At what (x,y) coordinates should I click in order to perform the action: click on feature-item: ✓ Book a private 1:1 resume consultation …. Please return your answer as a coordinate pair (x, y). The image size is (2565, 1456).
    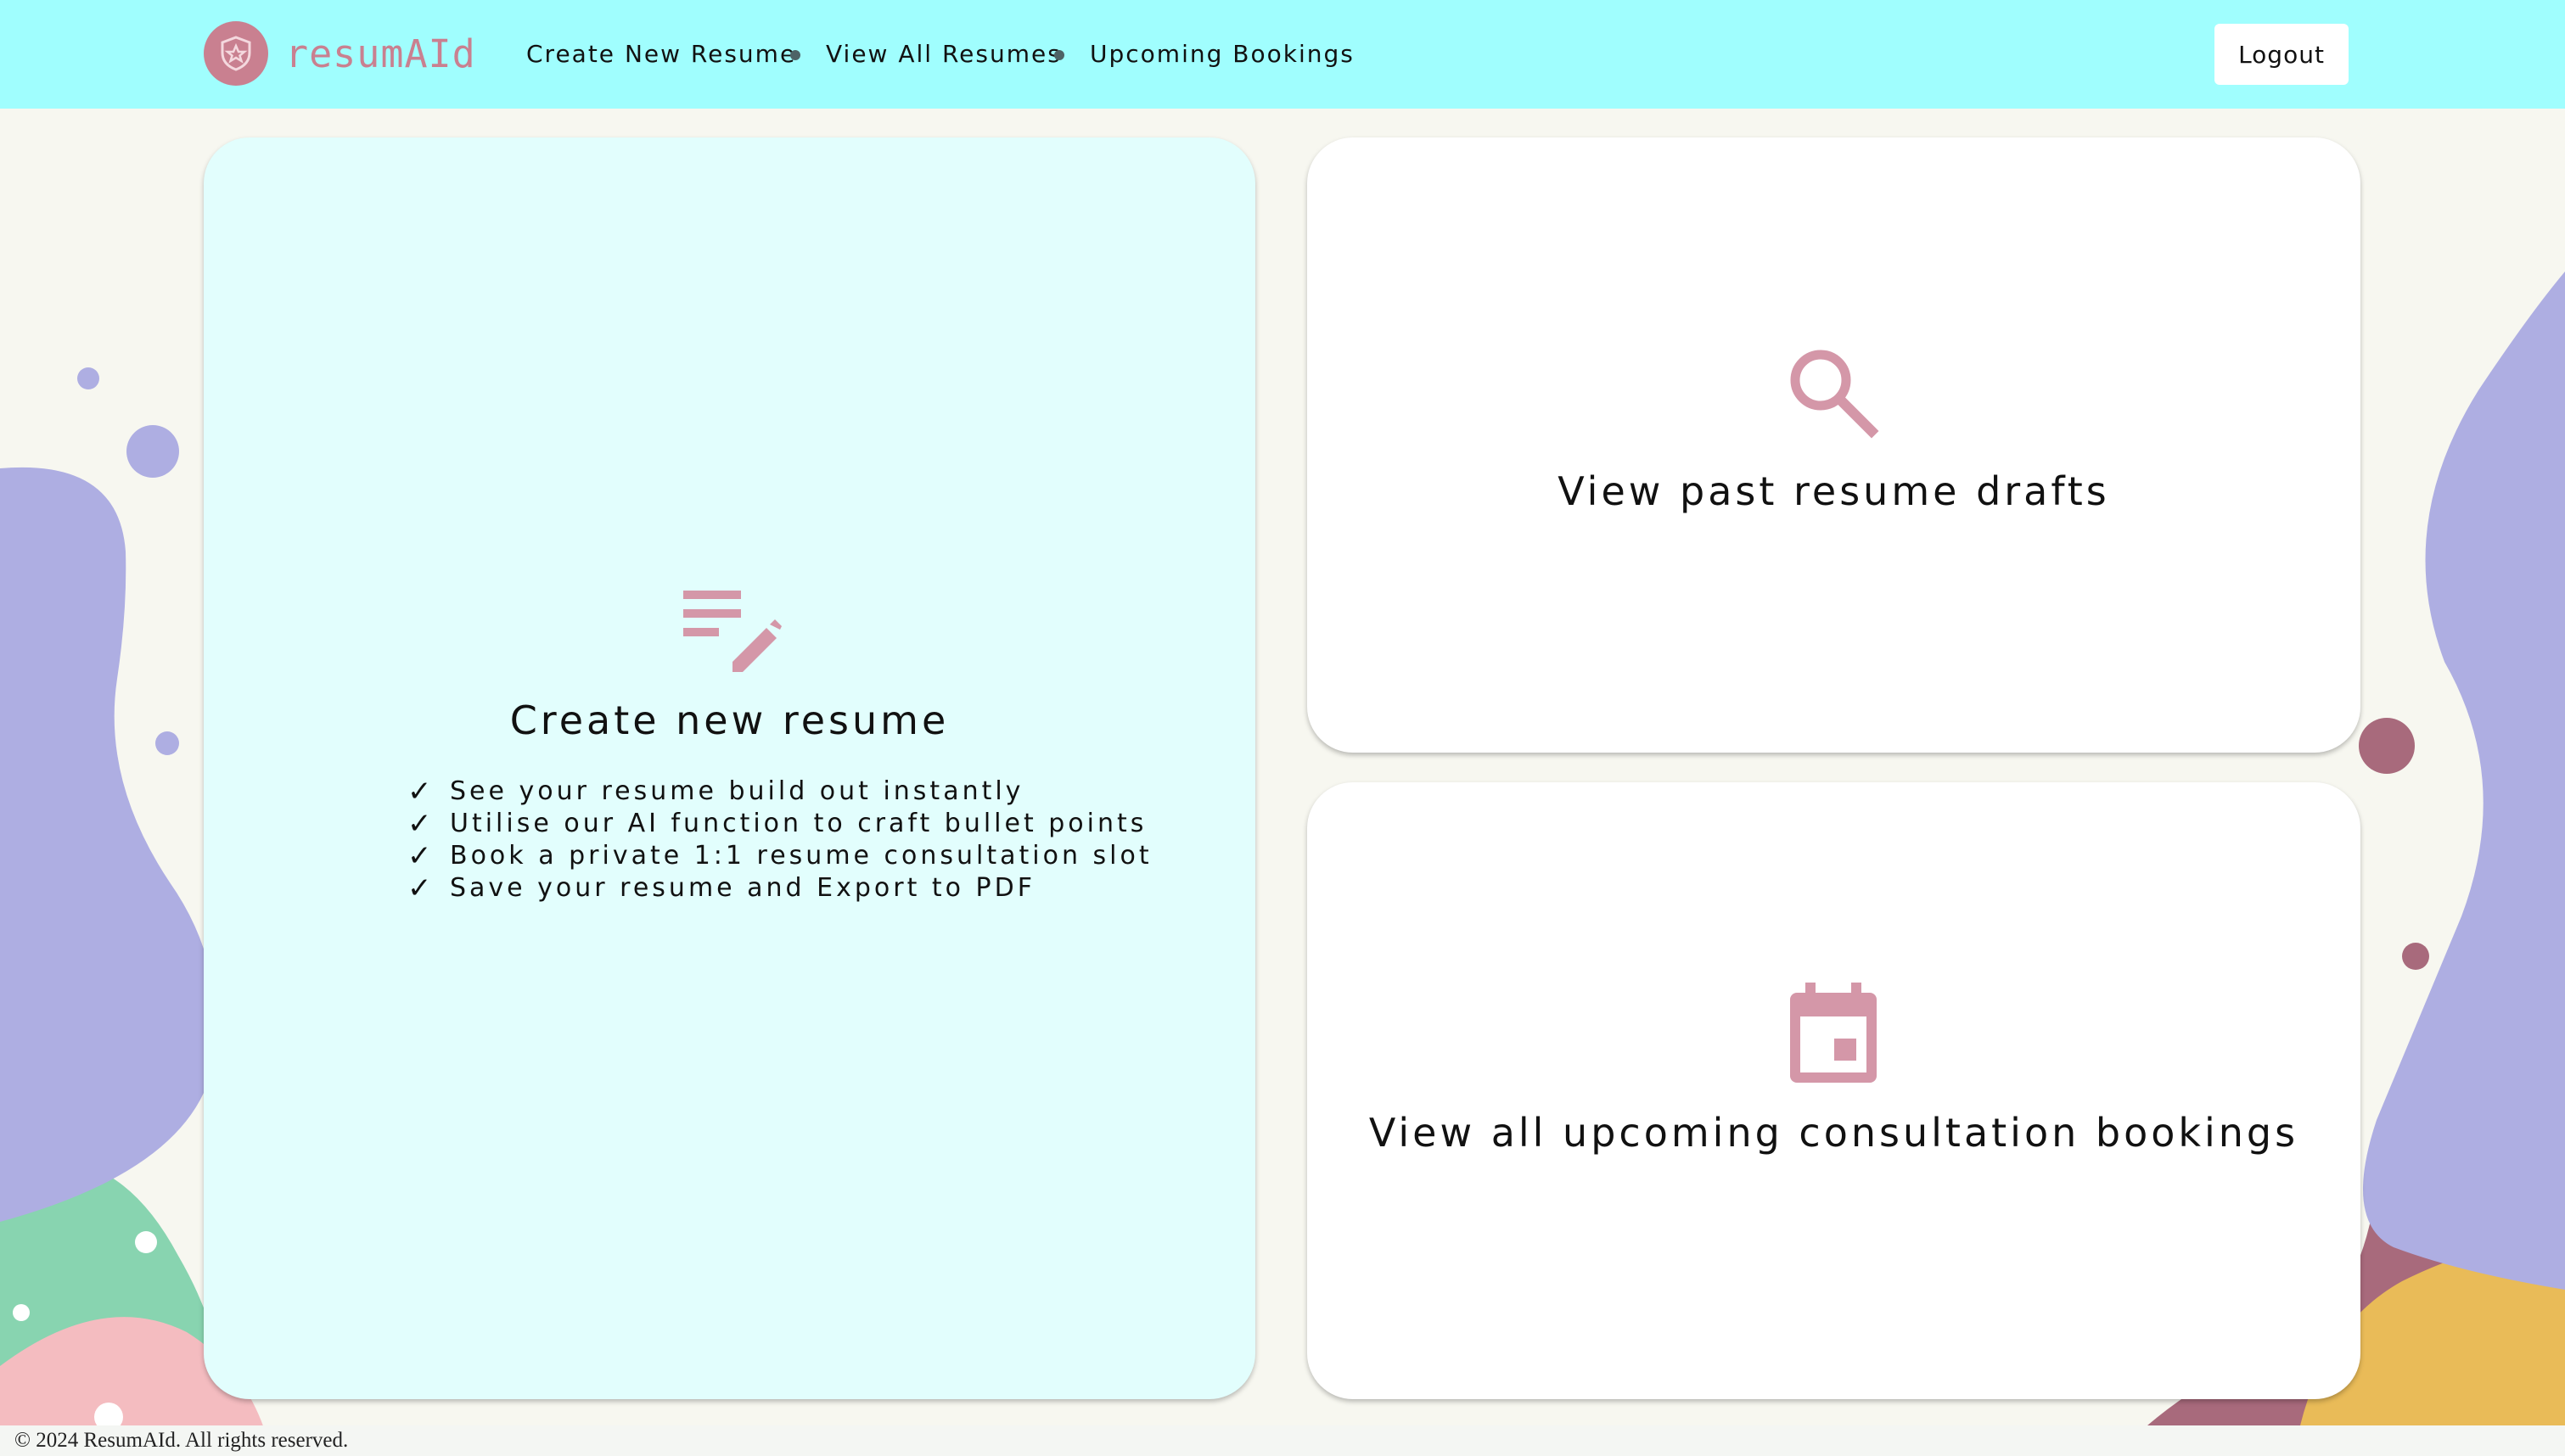
    Looking at the image, I should click on (780, 856).